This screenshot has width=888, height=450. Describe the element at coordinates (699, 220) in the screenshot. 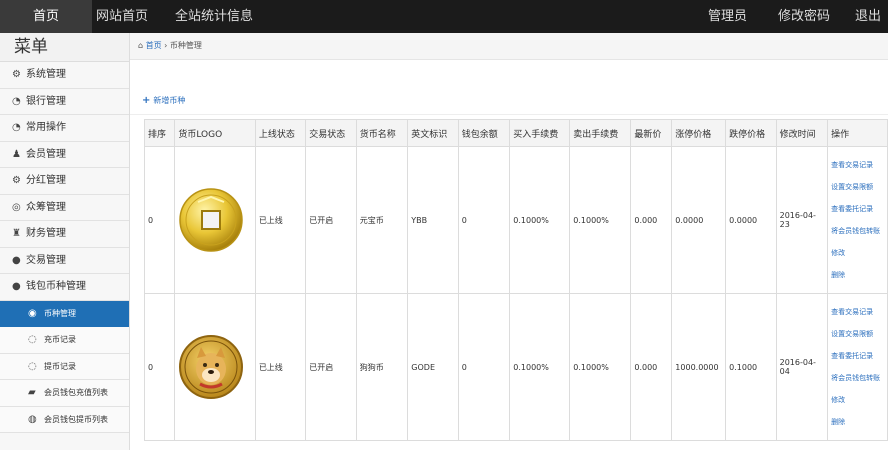

I see `cell-up: 0.0000` at that location.